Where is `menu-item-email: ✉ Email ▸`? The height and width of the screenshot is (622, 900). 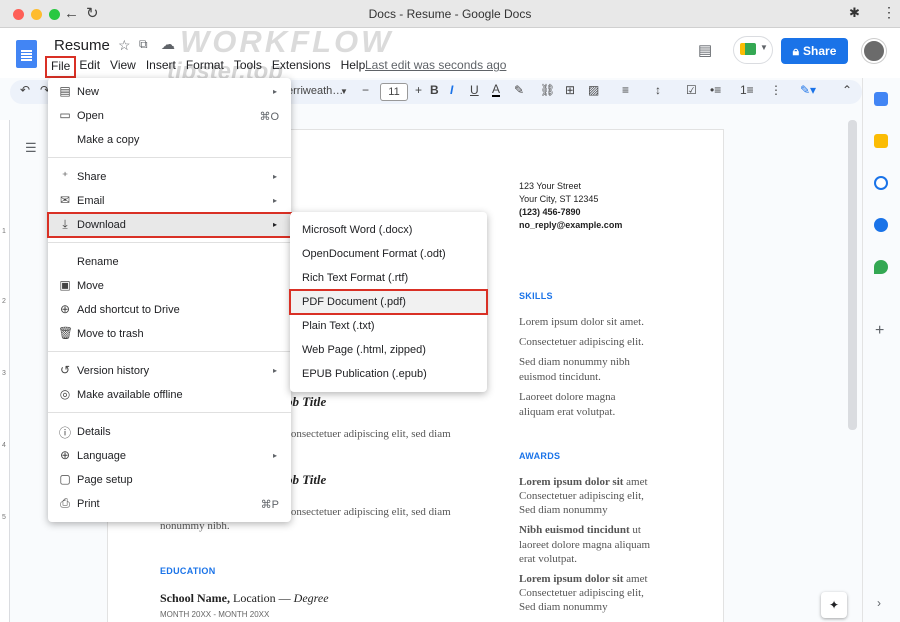
menu-item-email: ✉ Email ▸ is located at coordinates (169, 201).